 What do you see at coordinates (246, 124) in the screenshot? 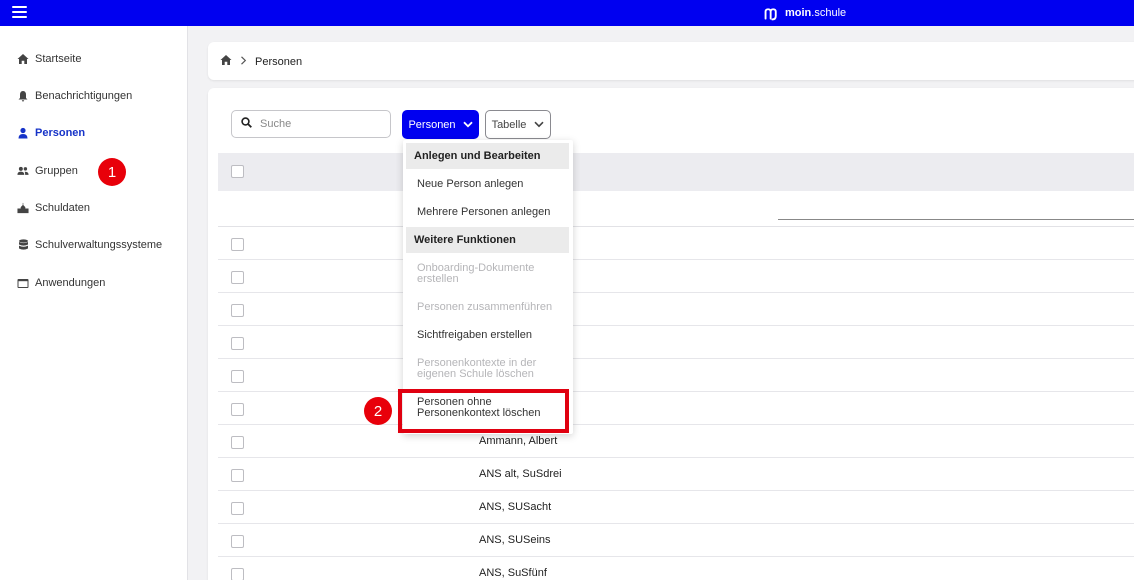
I see `search-icon` at bounding box center [246, 124].